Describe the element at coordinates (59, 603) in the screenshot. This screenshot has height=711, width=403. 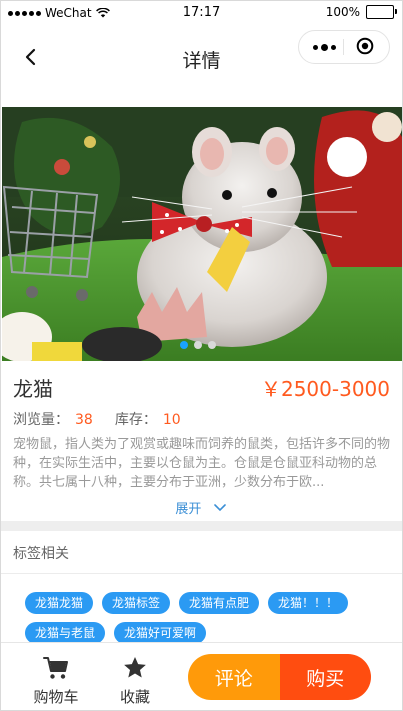
I see `tag-chip: 龙猫龙猫` at that location.